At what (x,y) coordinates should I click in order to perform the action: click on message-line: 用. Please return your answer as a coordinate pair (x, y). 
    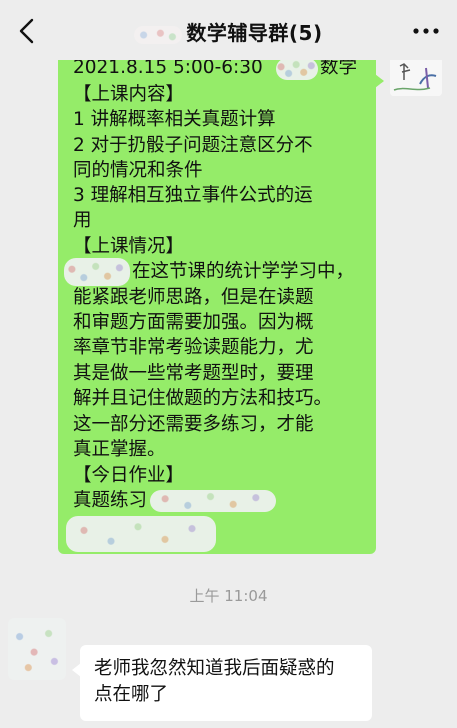
    Looking at the image, I should click on (82, 220).